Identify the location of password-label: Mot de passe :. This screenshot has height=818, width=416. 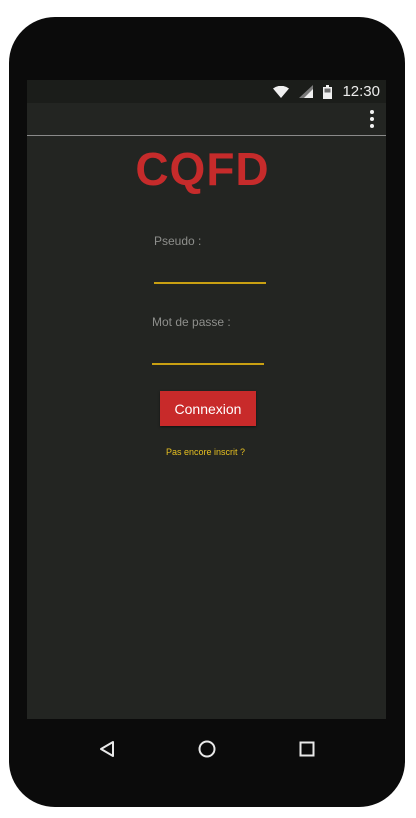
(191, 322).